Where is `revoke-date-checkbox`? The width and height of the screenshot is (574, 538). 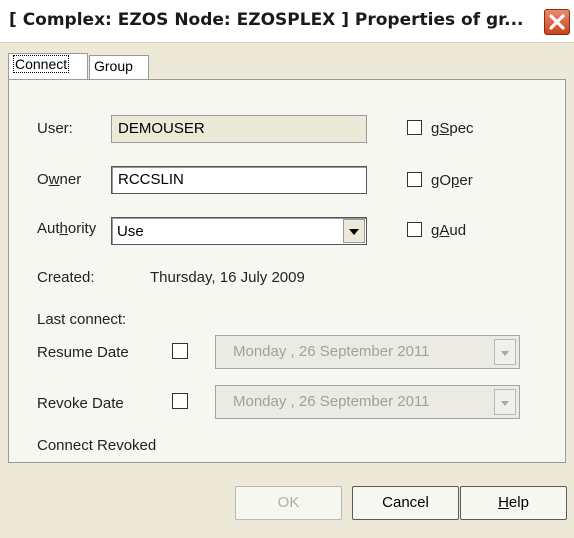
revoke-date-checkbox is located at coordinates (180, 401).